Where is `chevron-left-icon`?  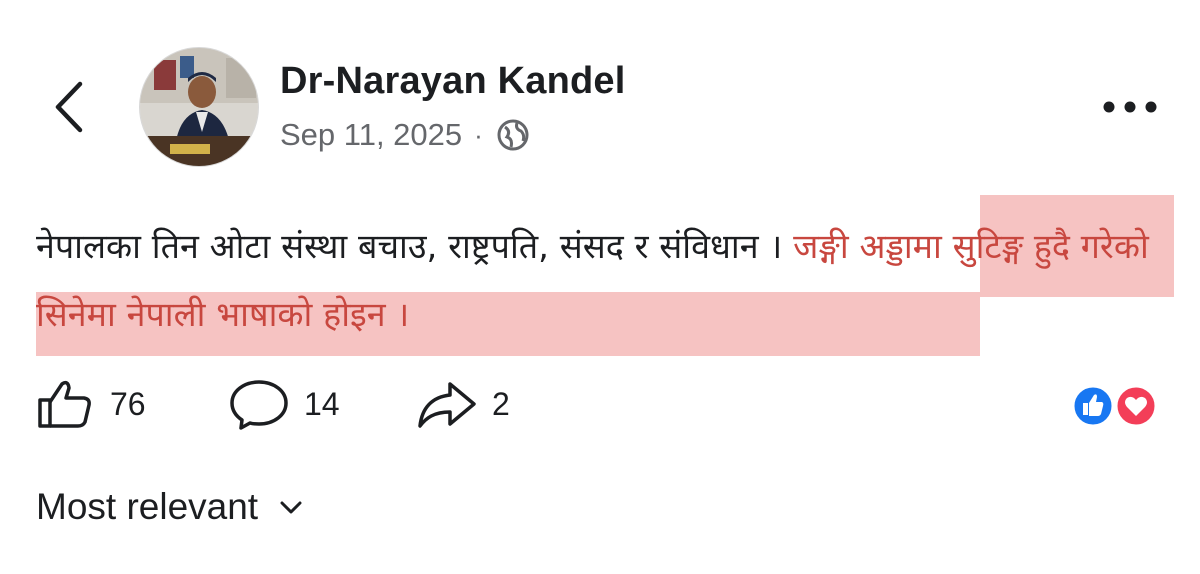 chevron-left-icon is located at coordinates (69, 107).